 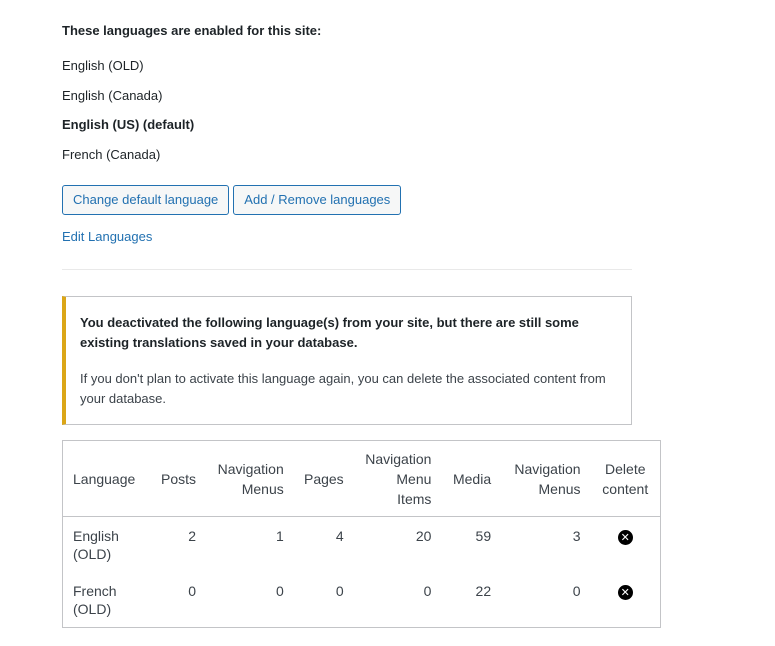 What do you see at coordinates (339, 536) in the screenshot?
I see `cell-pages: 4` at bounding box center [339, 536].